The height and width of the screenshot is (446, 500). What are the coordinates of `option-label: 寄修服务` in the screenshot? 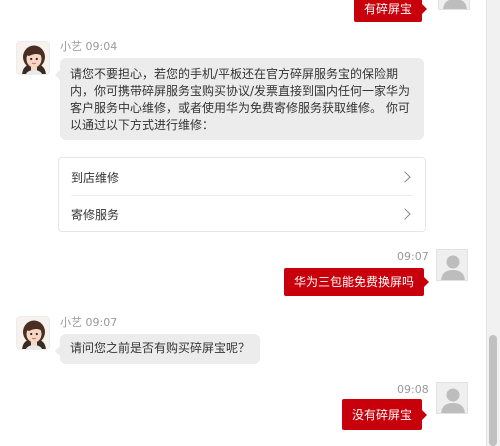 It's located at (95, 214).